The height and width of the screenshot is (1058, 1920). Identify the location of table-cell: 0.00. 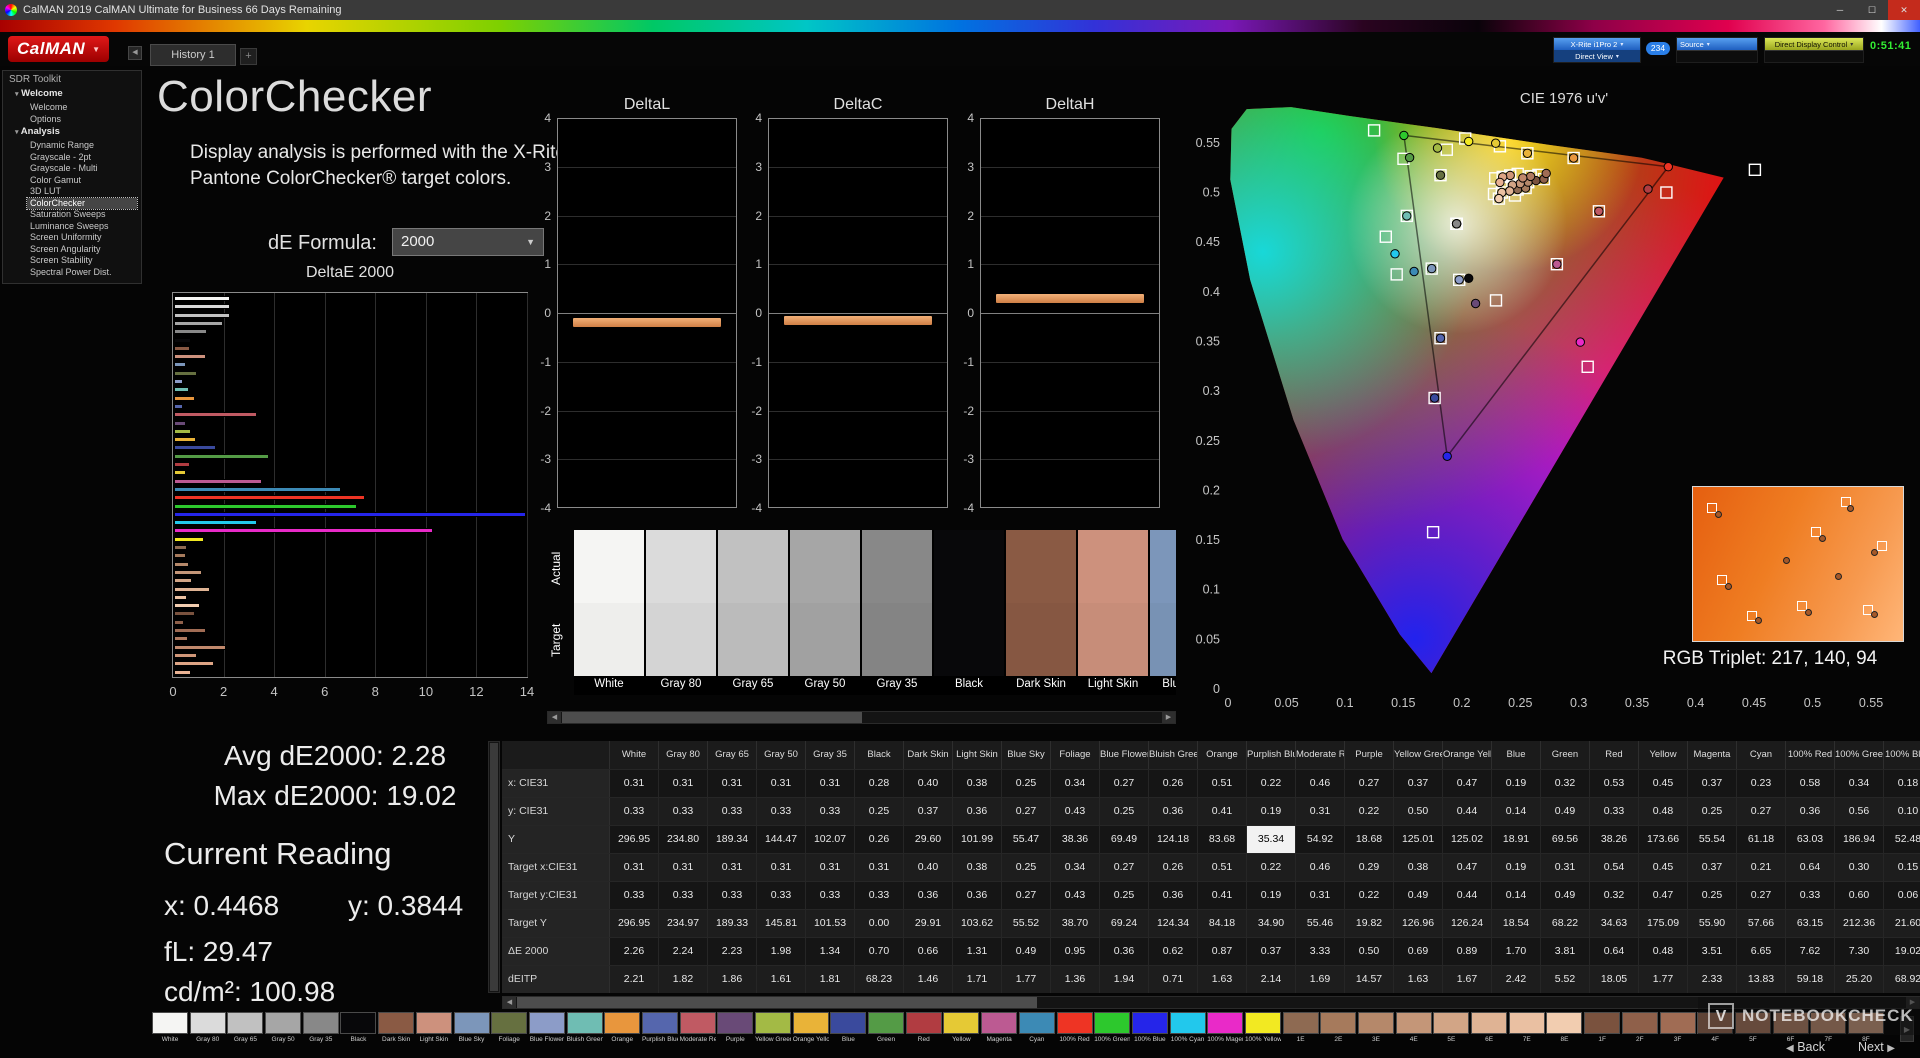
(879, 923).